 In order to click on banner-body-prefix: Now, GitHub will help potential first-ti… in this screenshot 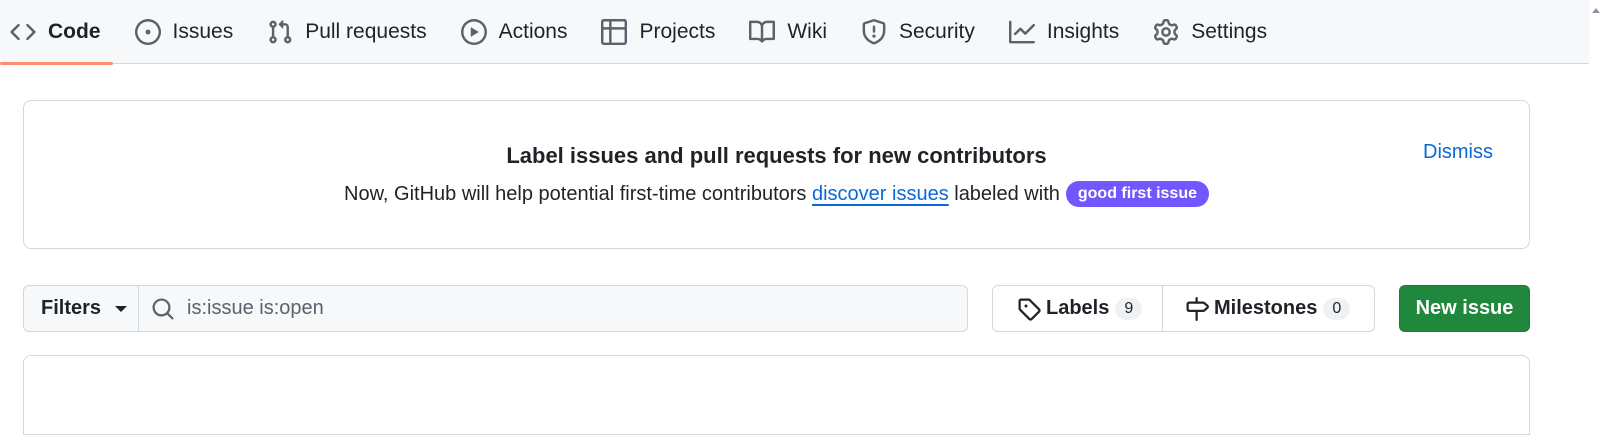, I will do `click(578, 193)`.